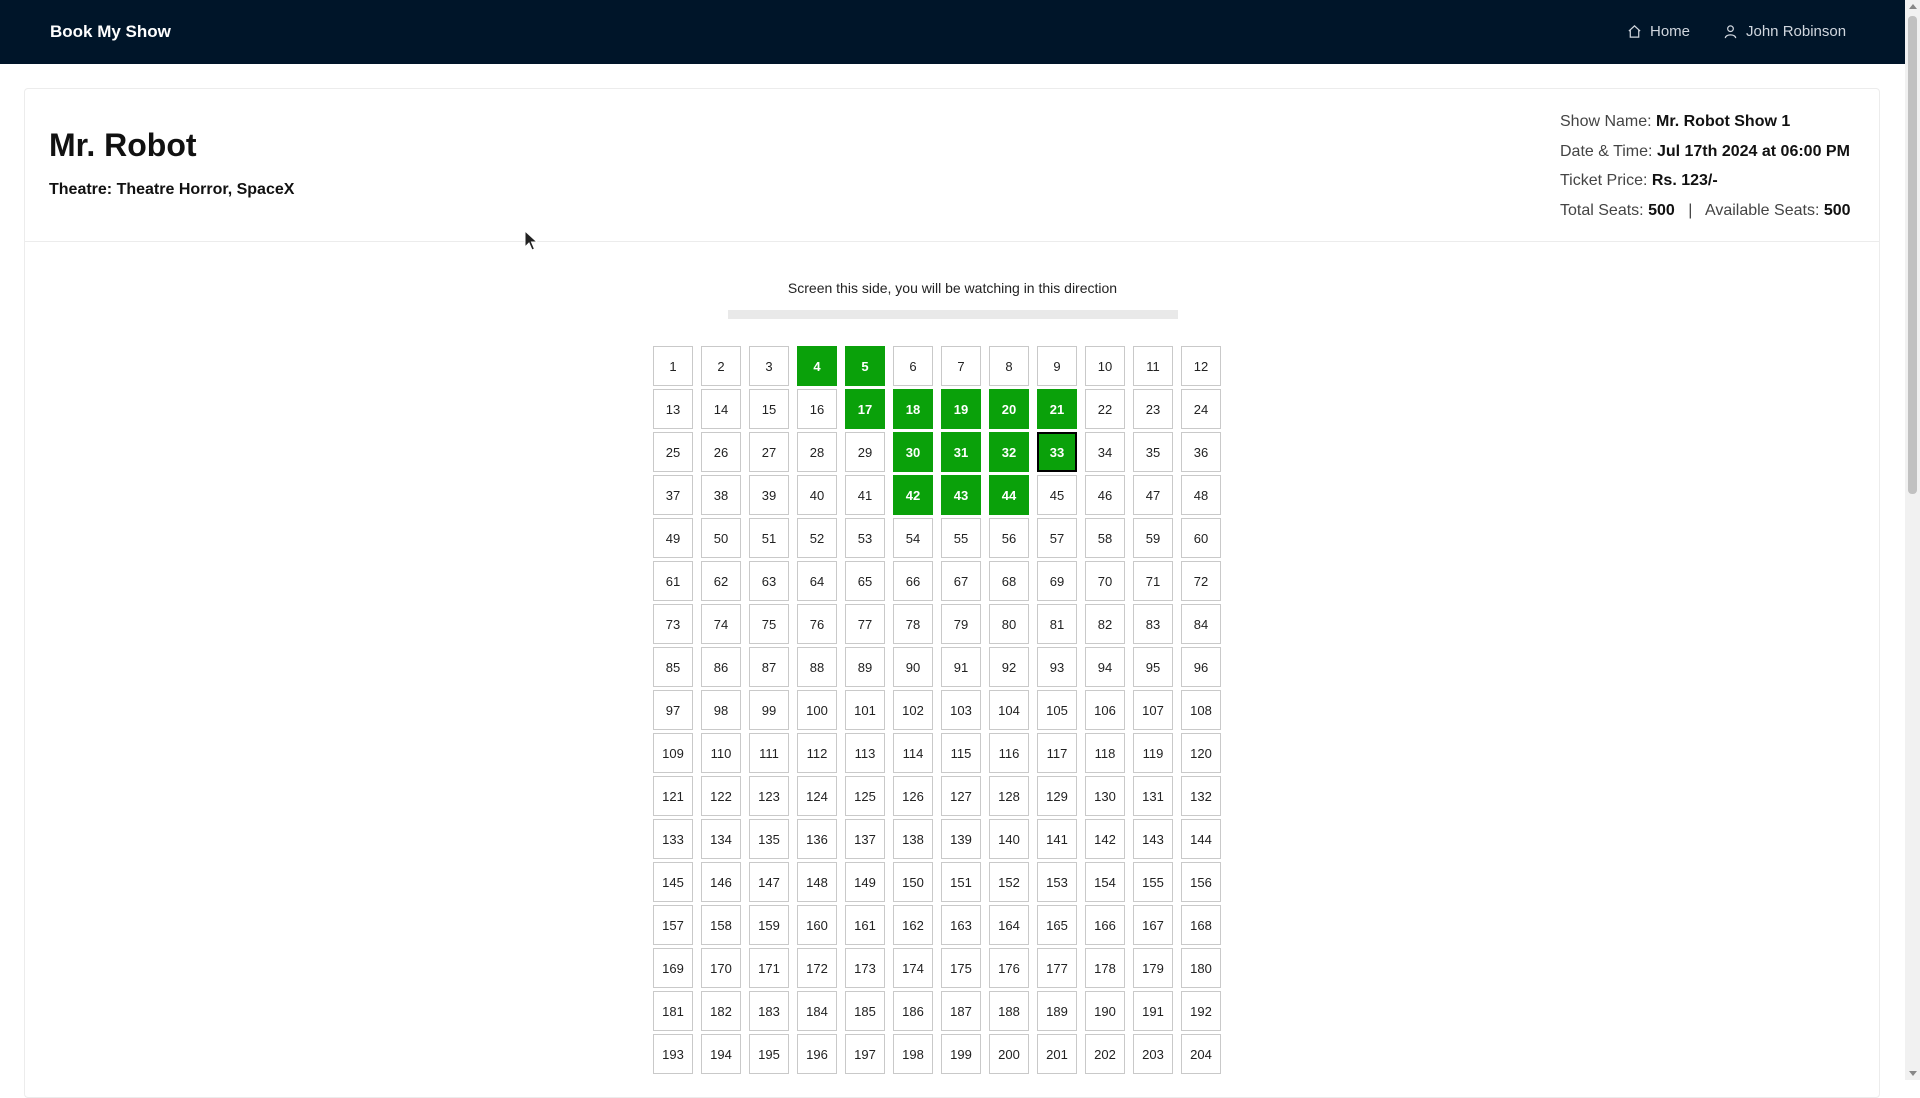 The width and height of the screenshot is (1920, 1098). Describe the element at coordinates (721, 796) in the screenshot. I see `seat-122: 122` at that location.